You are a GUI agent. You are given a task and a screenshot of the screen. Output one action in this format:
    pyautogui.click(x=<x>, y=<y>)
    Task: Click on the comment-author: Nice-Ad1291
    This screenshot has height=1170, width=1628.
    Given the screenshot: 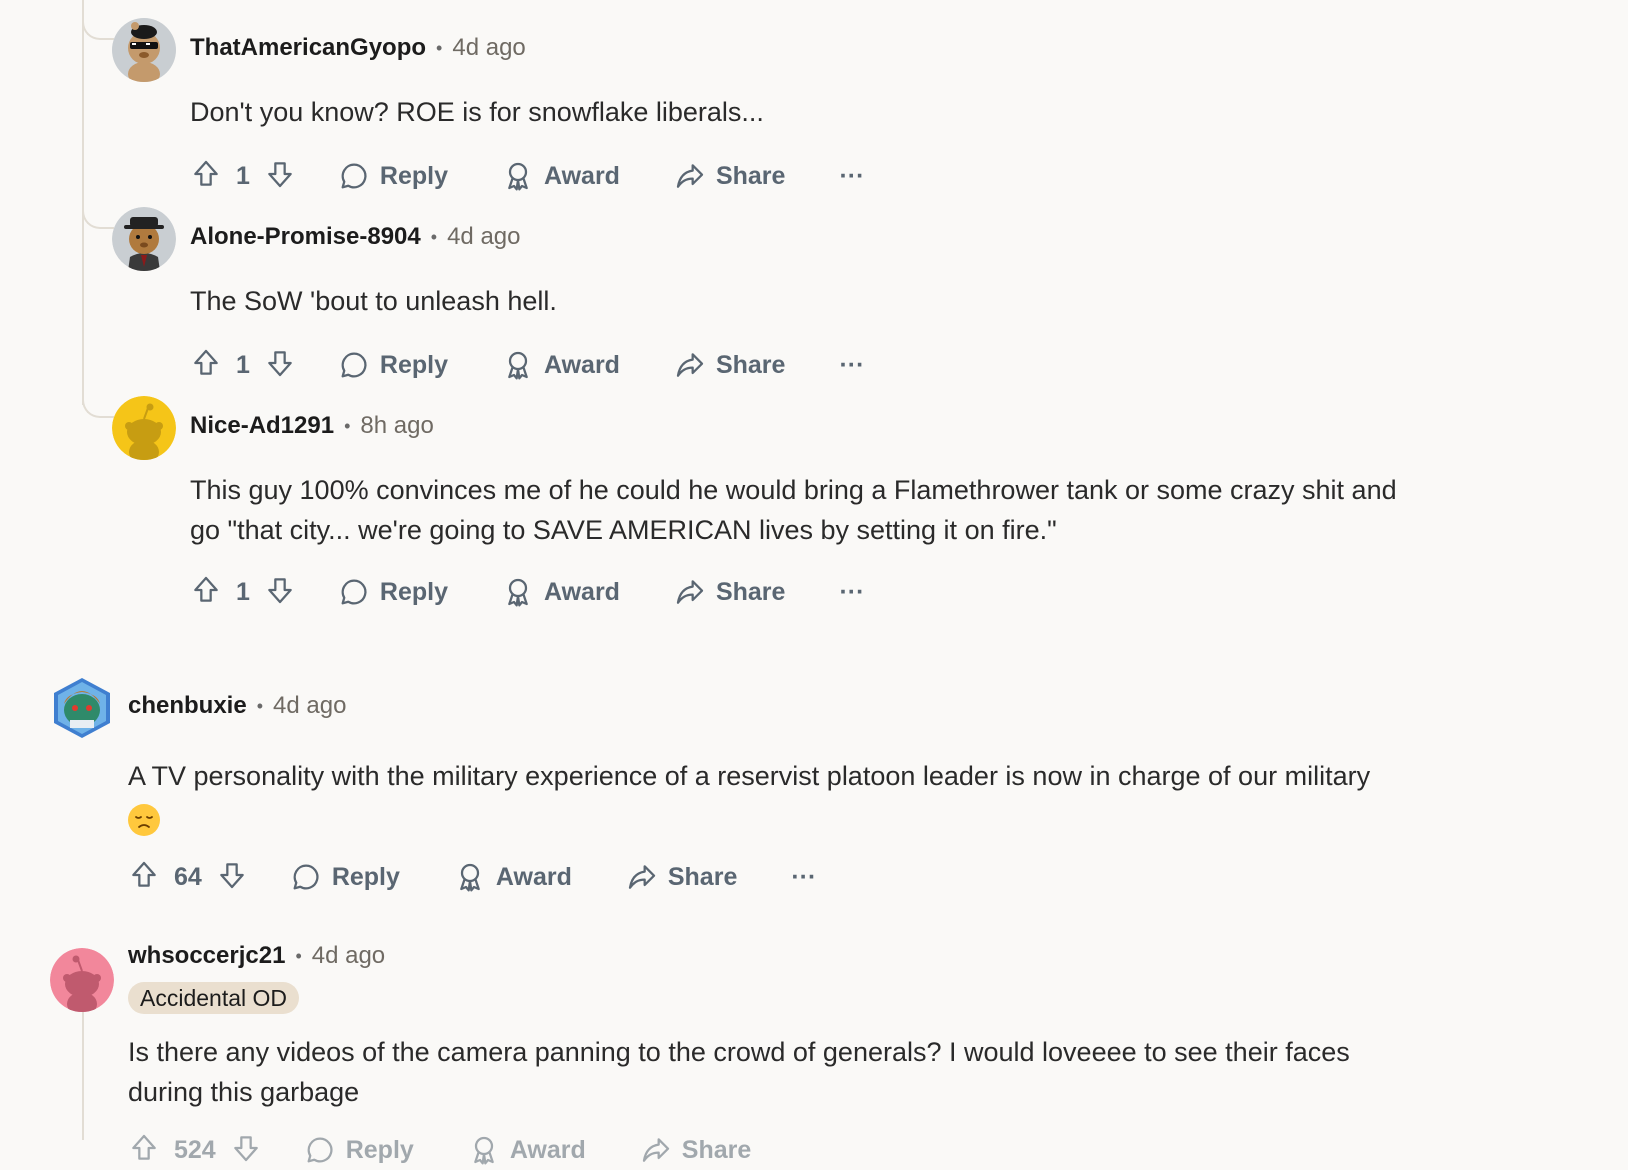 What is the action you would take?
    pyautogui.click(x=262, y=426)
    